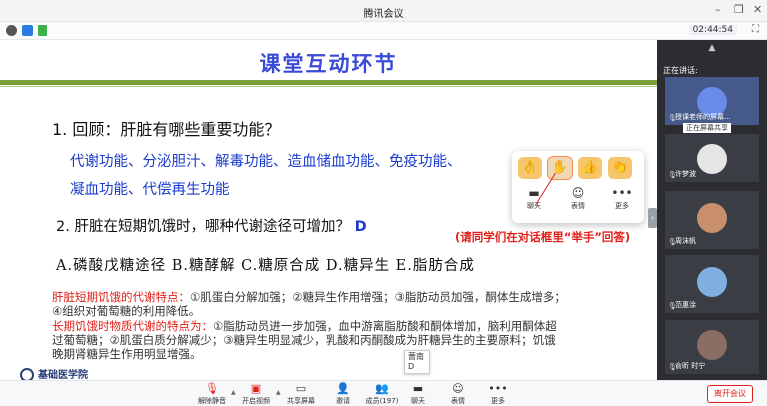  Describe the element at coordinates (301, 401) in the screenshot. I see `share-label: 共享屏幕` at that location.